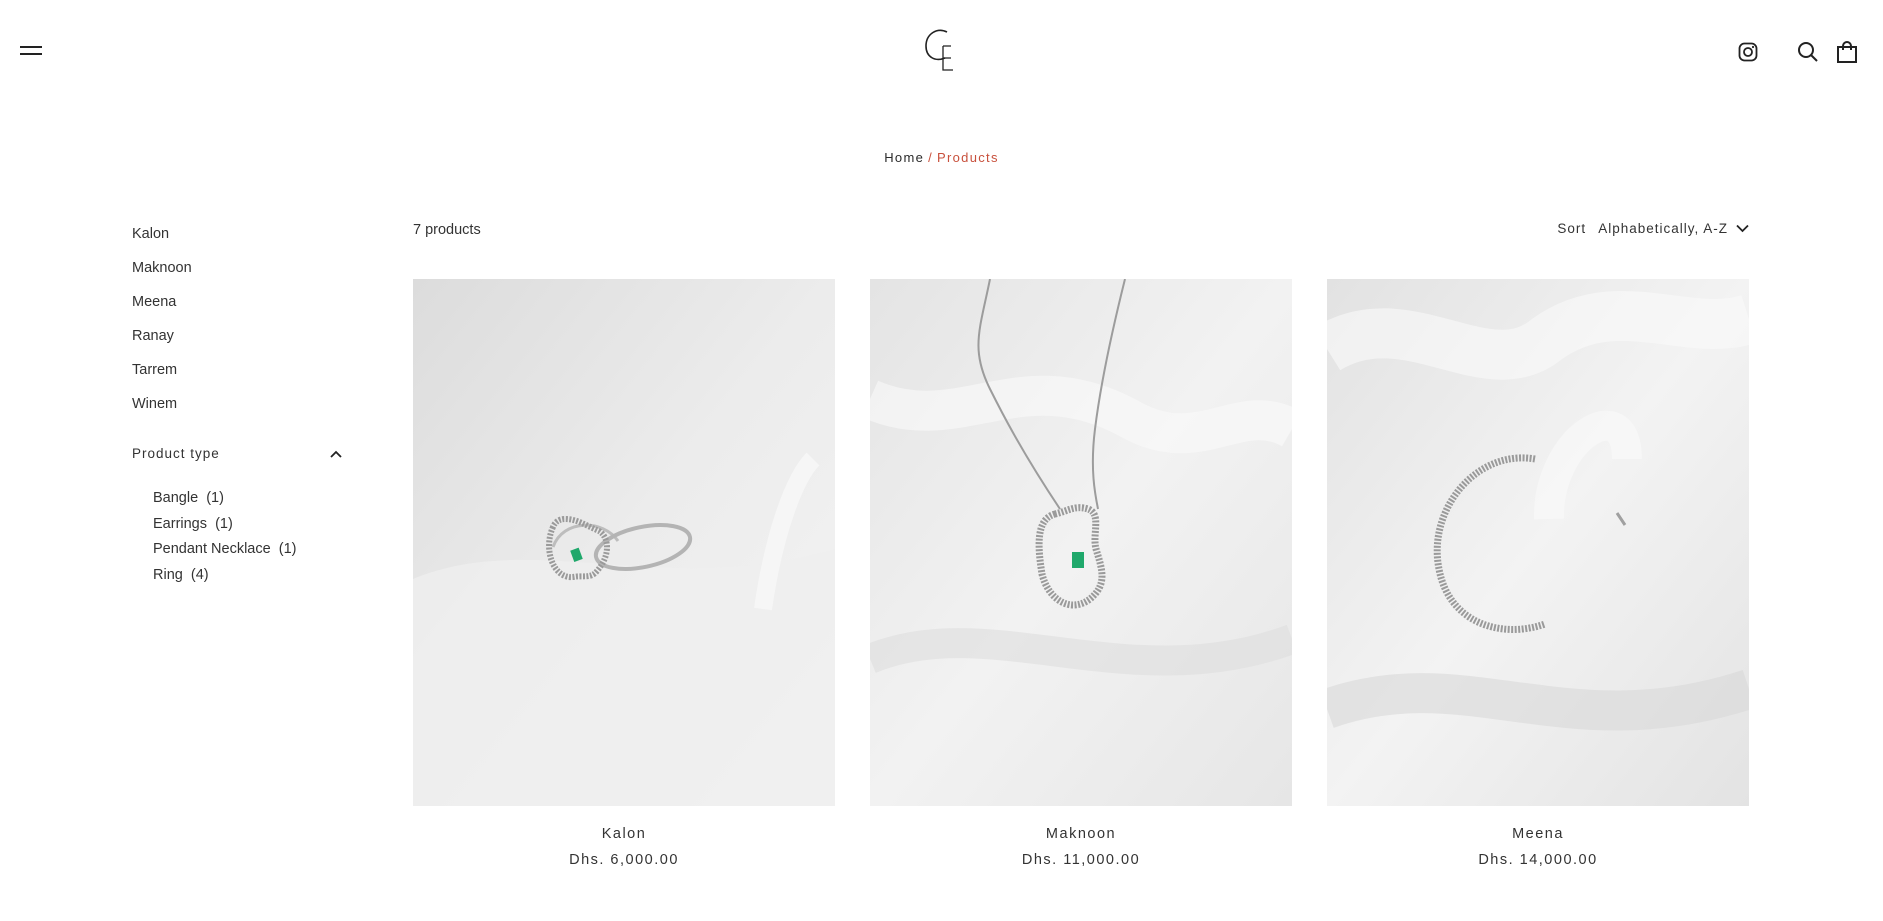  What do you see at coordinates (1663, 228) in the screenshot?
I see `sort-value: Alphabetically, A-Z` at bounding box center [1663, 228].